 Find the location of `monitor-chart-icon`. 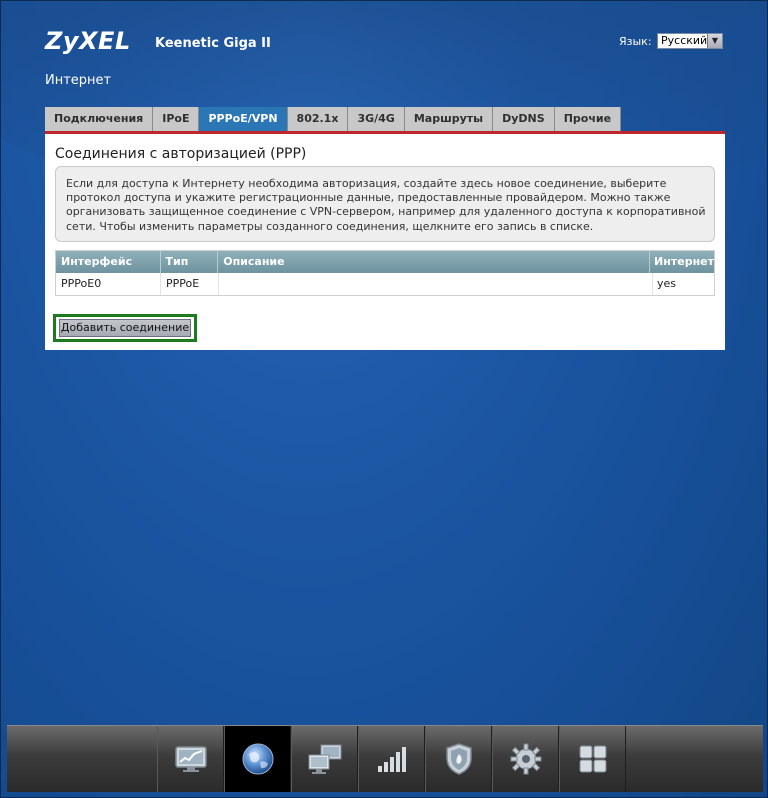

monitor-chart-icon is located at coordinates (190, 759).